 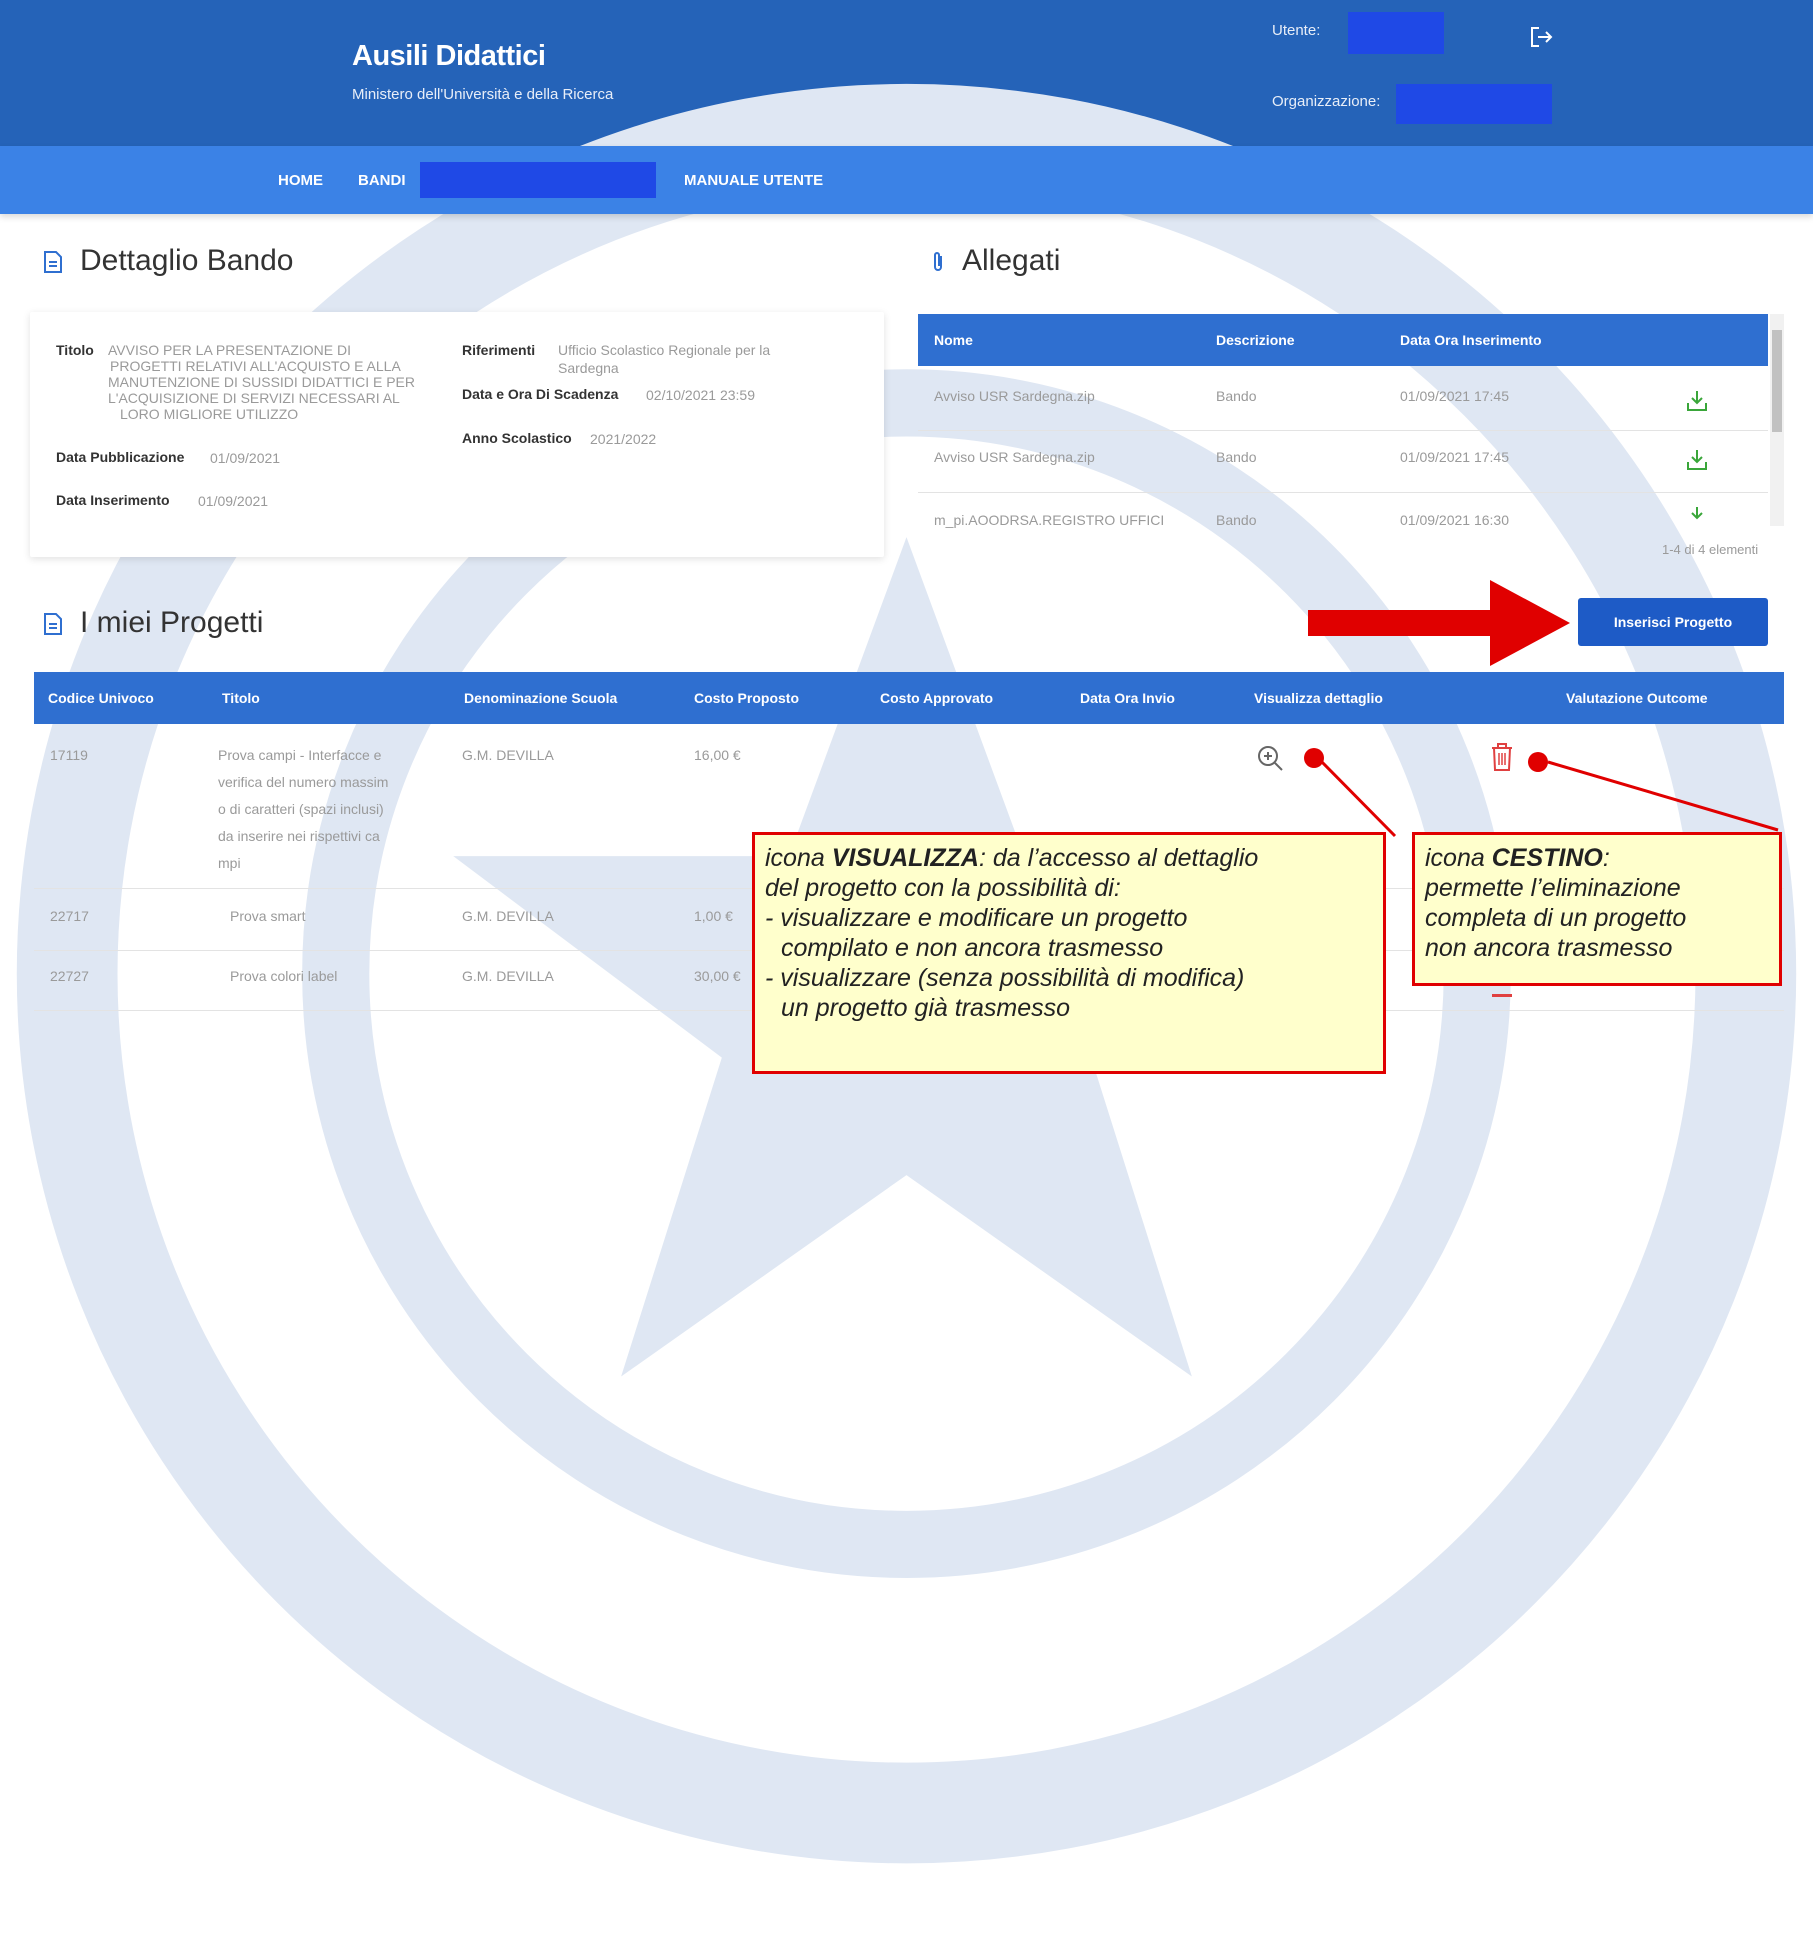 What do you see at coordinates (926, 1008) in the screenshot?
I see `callout-text: un progetto già trasmesso` at bounding box center [926, 1008].